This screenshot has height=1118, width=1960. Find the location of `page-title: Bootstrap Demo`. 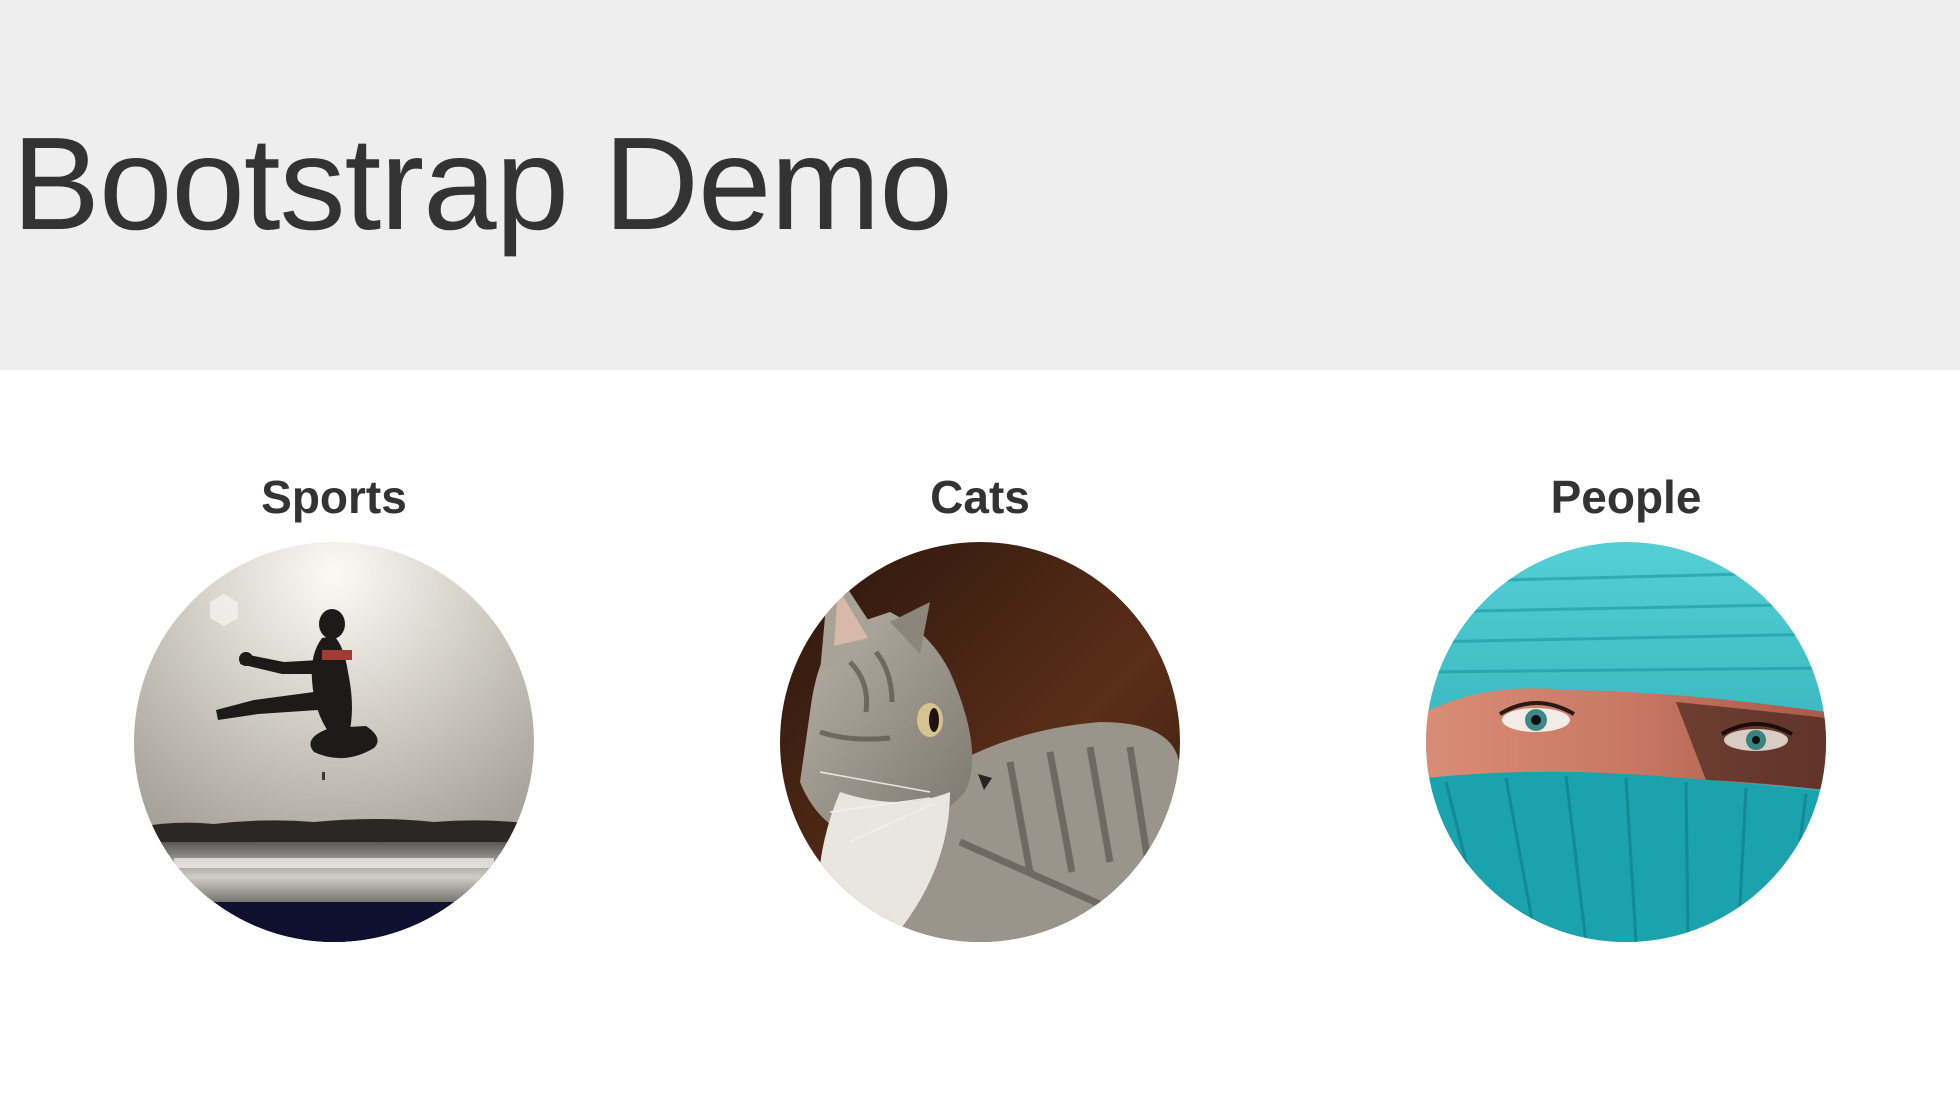

page-title: Bootstrap Demo is located at coordinates (482, 183).